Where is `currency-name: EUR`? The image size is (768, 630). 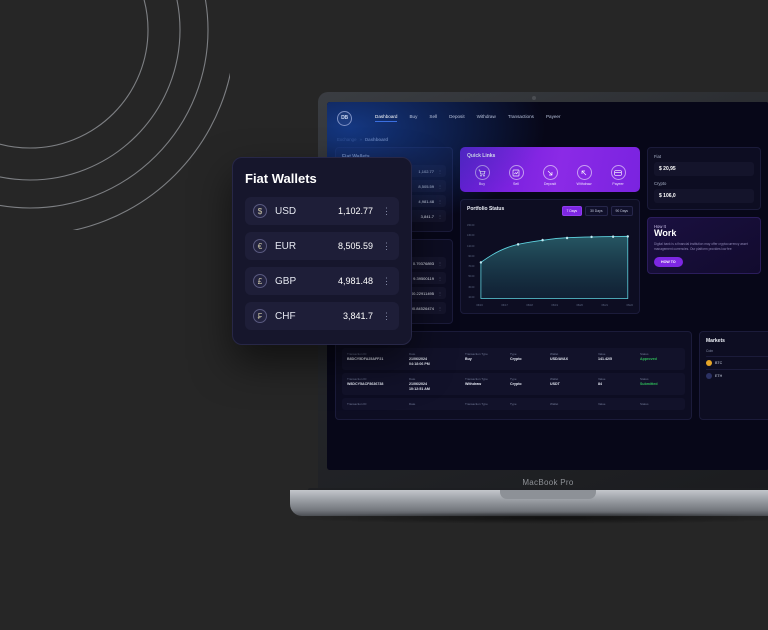
currency-name: EUR is located at coordinates (286, 246).